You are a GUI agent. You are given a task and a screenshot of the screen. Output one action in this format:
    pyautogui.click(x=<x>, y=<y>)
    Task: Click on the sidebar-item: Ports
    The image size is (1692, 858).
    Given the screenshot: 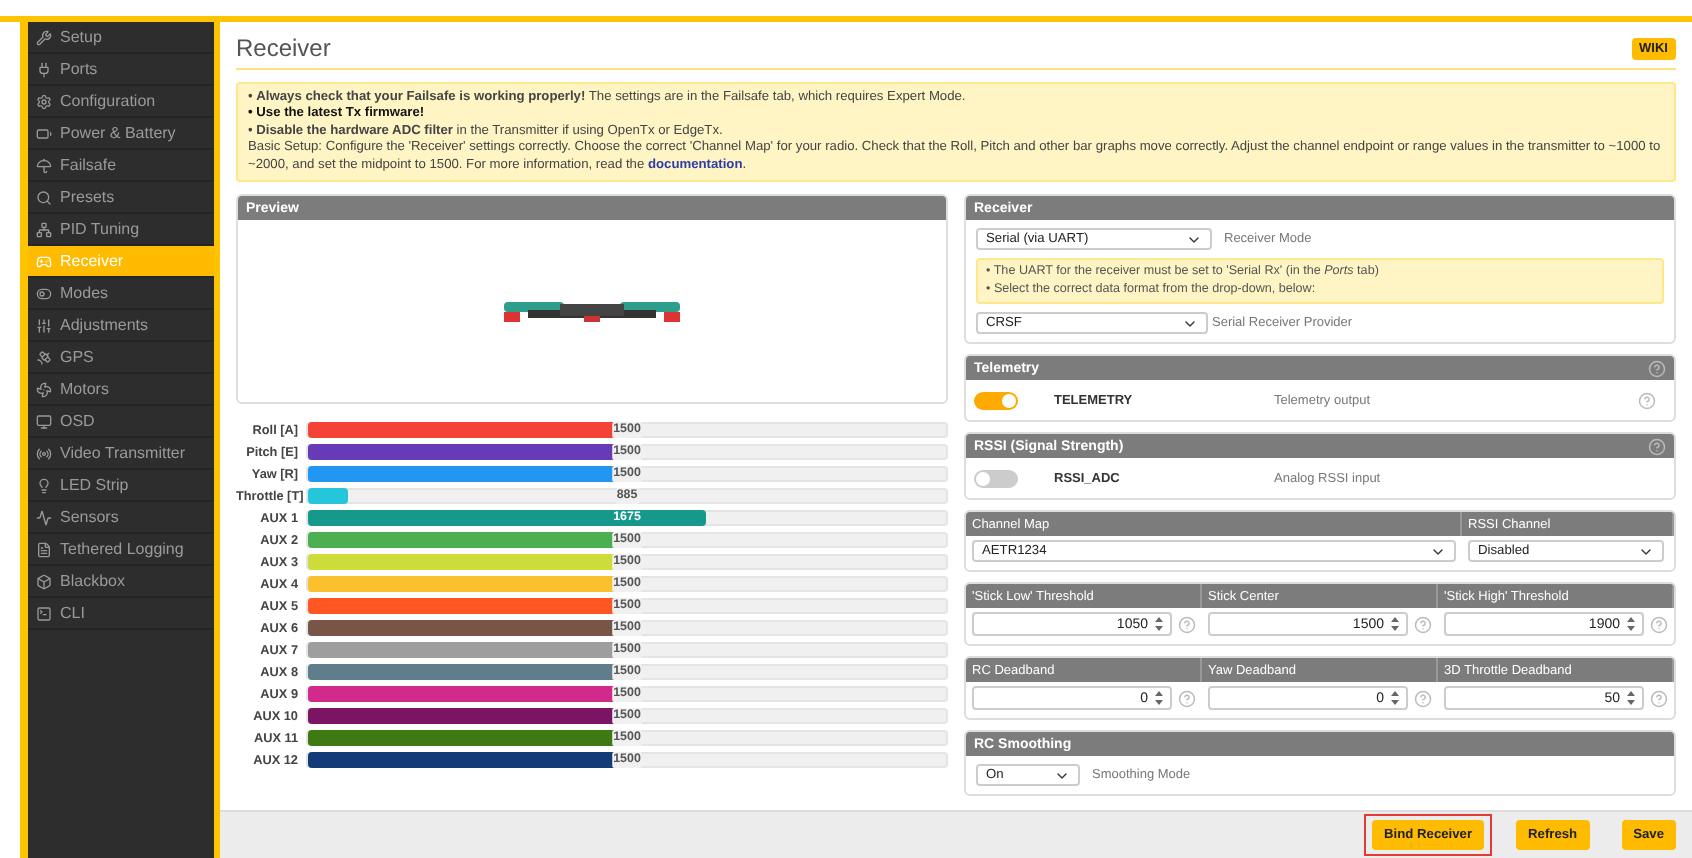 What is the action you would take?
    pyautogui.click(x=121, y=70)
    